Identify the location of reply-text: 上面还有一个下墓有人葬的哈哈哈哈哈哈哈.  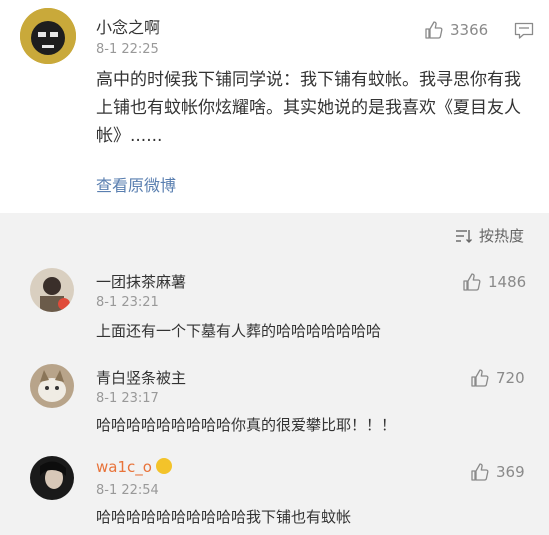
(239, 331).